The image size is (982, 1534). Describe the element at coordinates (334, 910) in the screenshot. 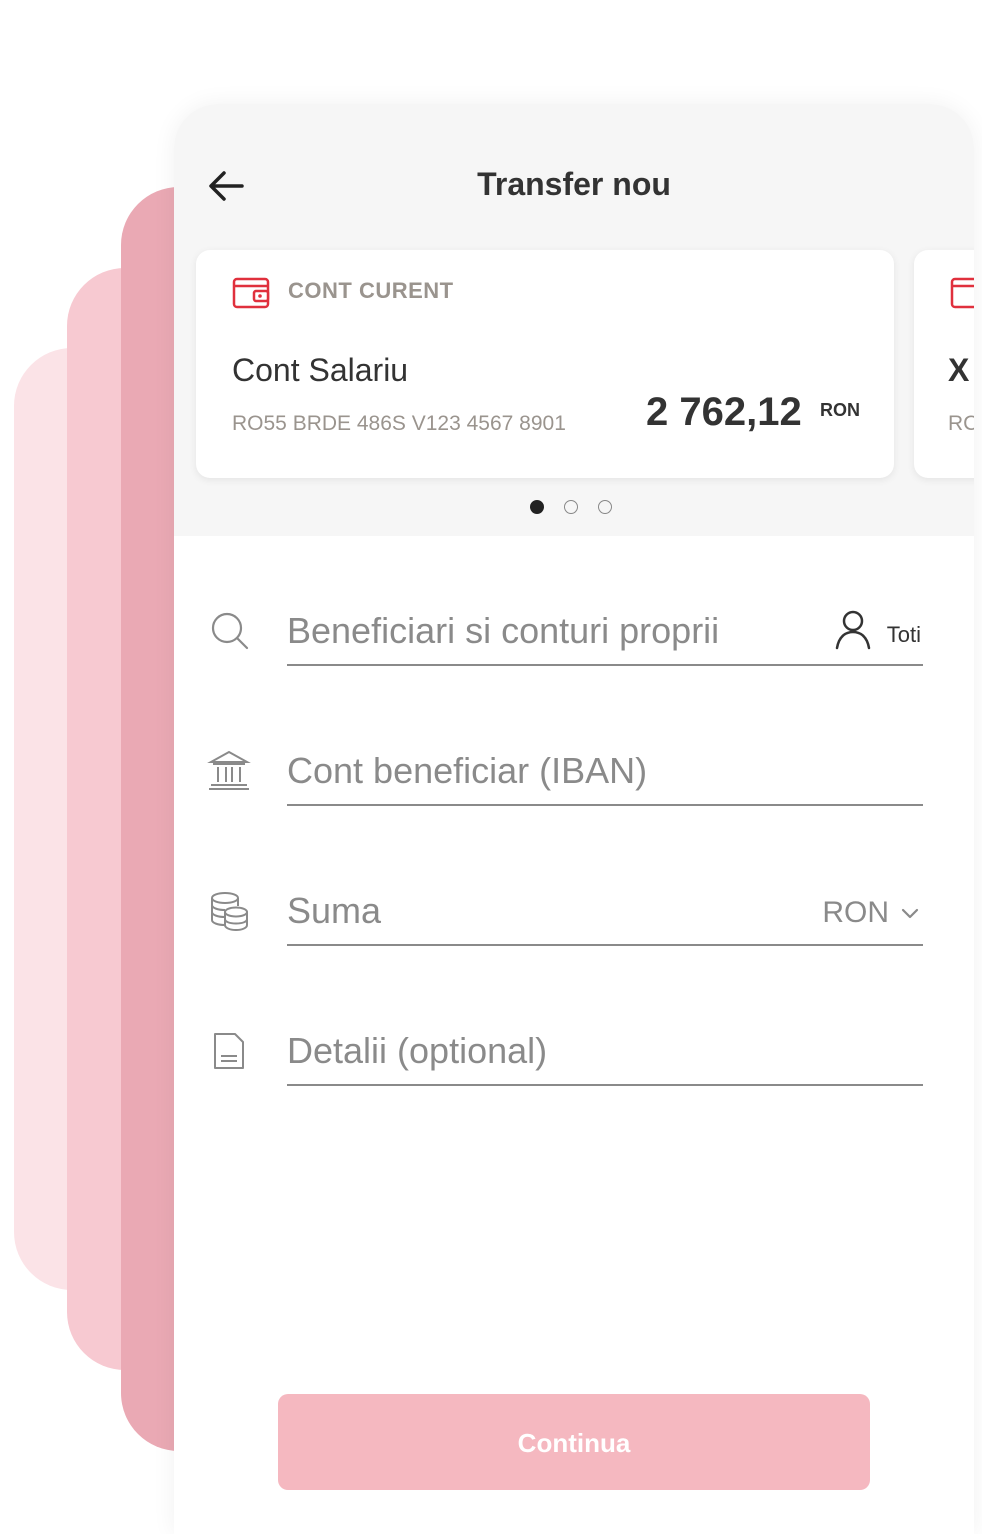

I see `amount-placeholder: Suma` at that location.